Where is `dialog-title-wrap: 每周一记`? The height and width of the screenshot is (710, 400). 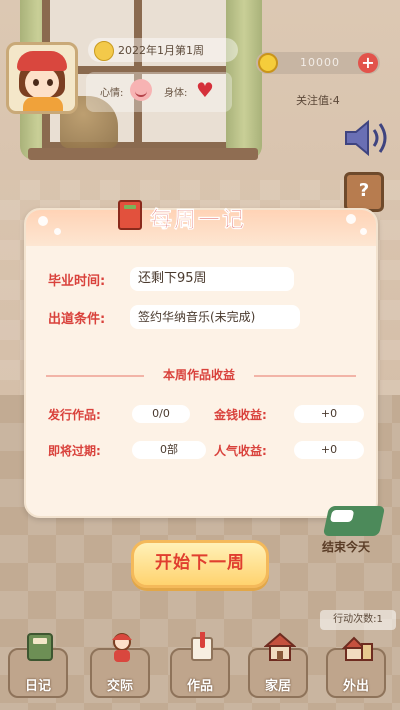
dialog-title-wrap: 每周一记 is located at coordinates (201, 216).